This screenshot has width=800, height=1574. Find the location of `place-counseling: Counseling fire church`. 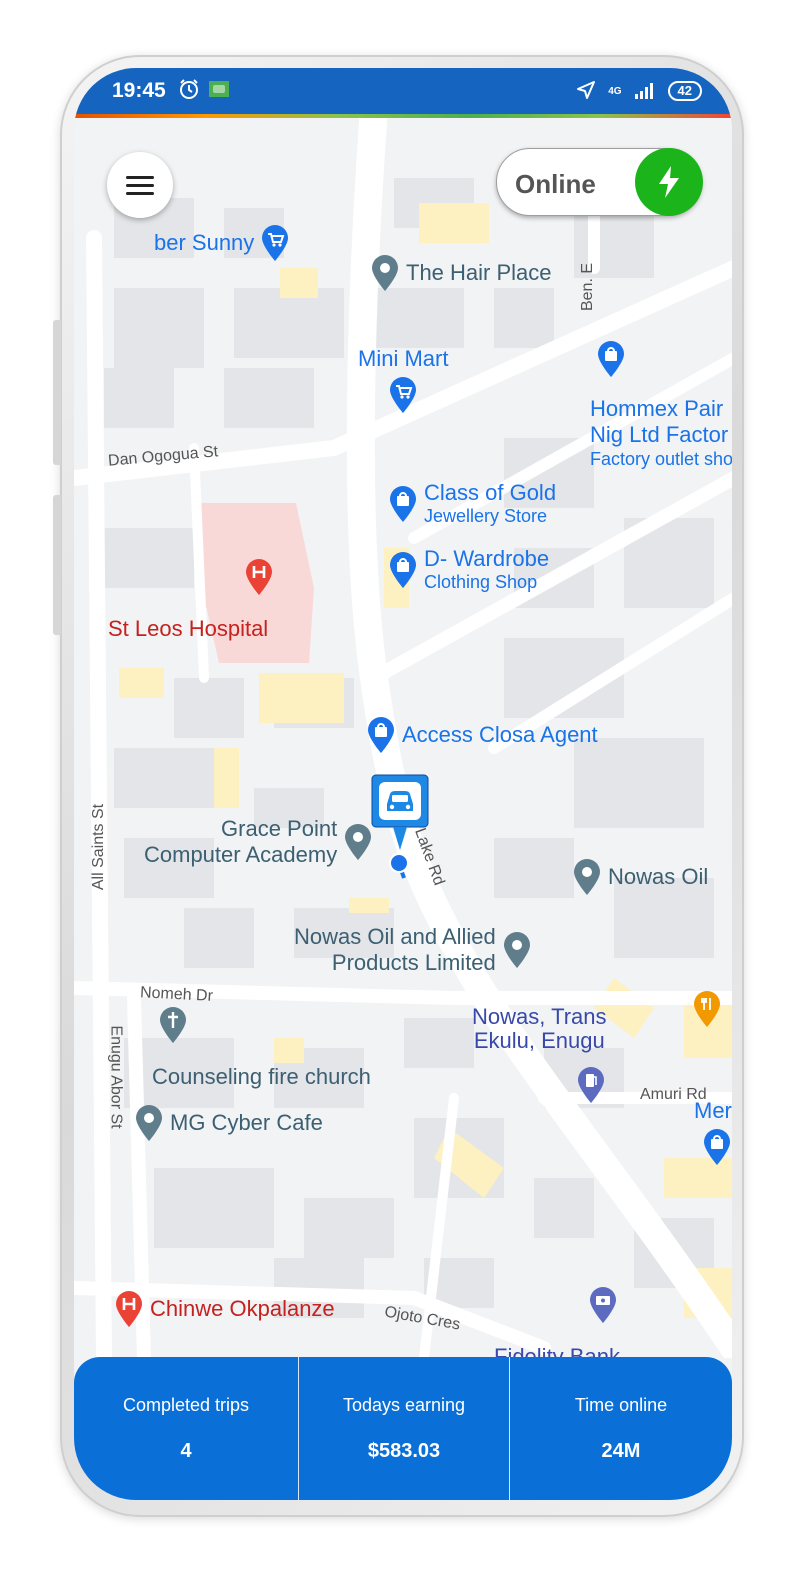

place-counseling: Counseling fire church is located at coordinates (261, 1077).